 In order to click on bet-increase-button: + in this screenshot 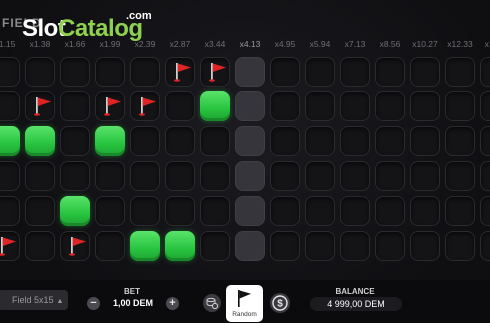, I will do `click(172, 303)`.